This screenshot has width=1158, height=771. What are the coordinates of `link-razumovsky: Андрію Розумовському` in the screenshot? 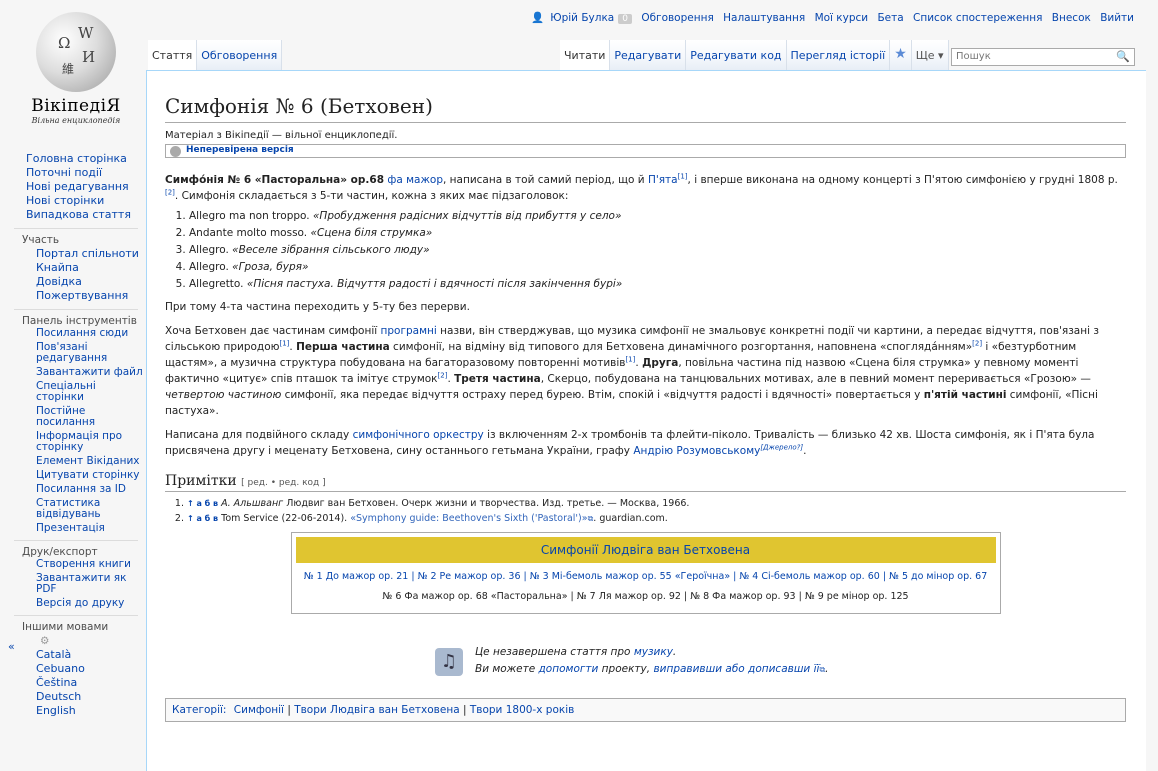 It's located at (696, 451).